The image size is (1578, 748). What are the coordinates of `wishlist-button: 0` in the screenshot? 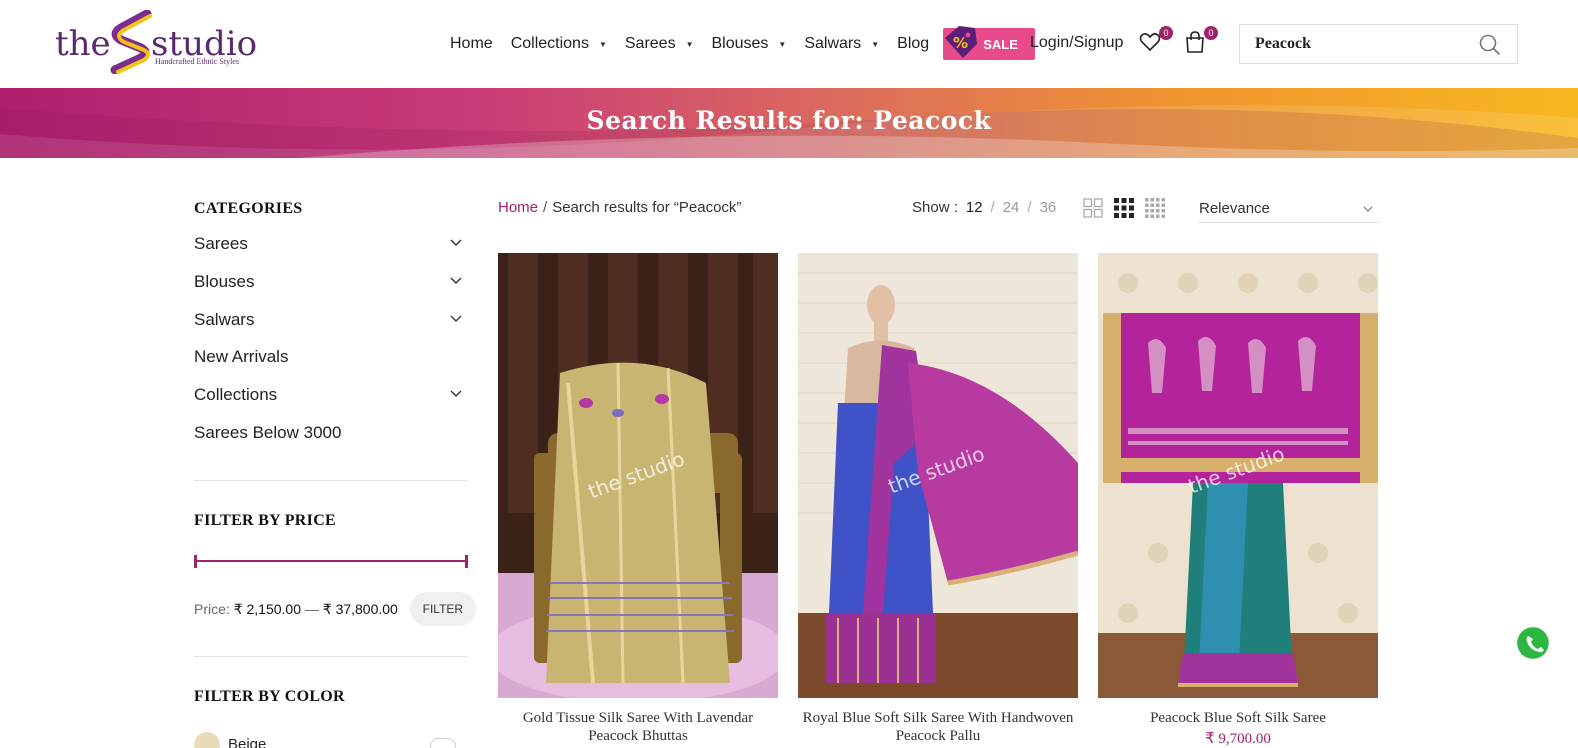 It's located at (1155, 41).